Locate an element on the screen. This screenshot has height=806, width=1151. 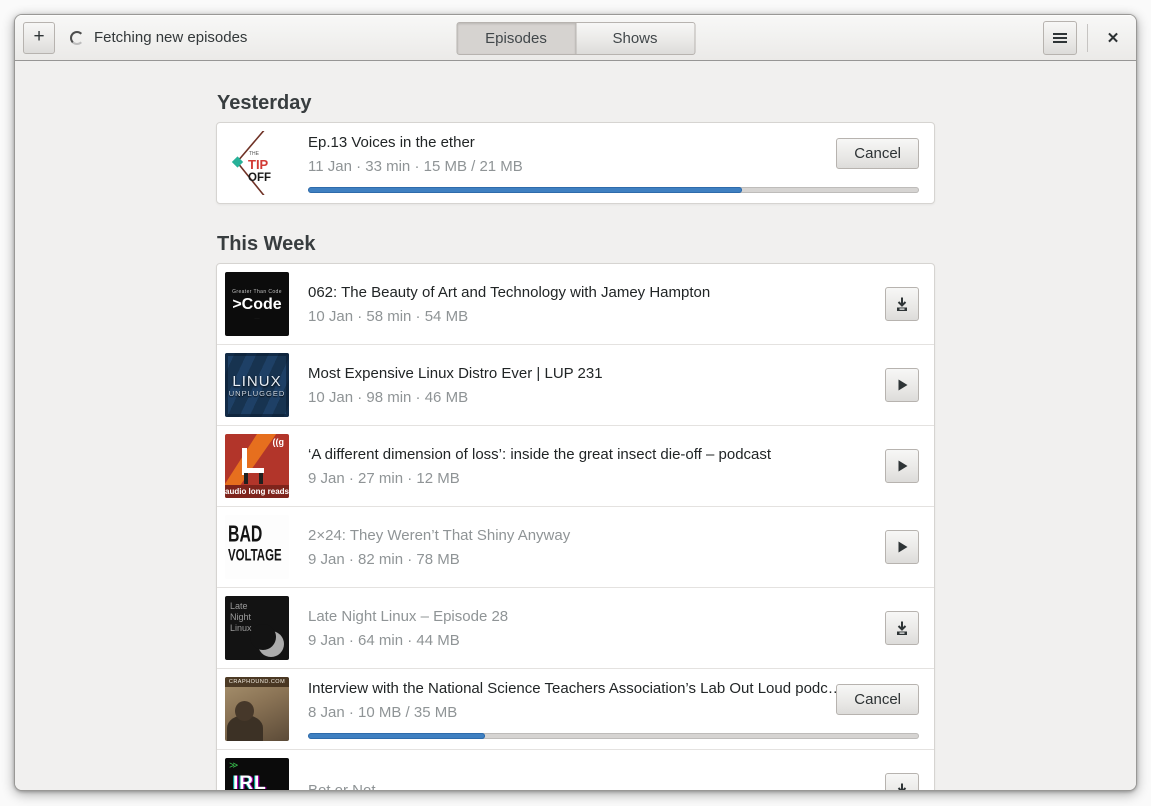
cover-audio-long-reads: ((g audio long reads is located at coordinates (257, 466).